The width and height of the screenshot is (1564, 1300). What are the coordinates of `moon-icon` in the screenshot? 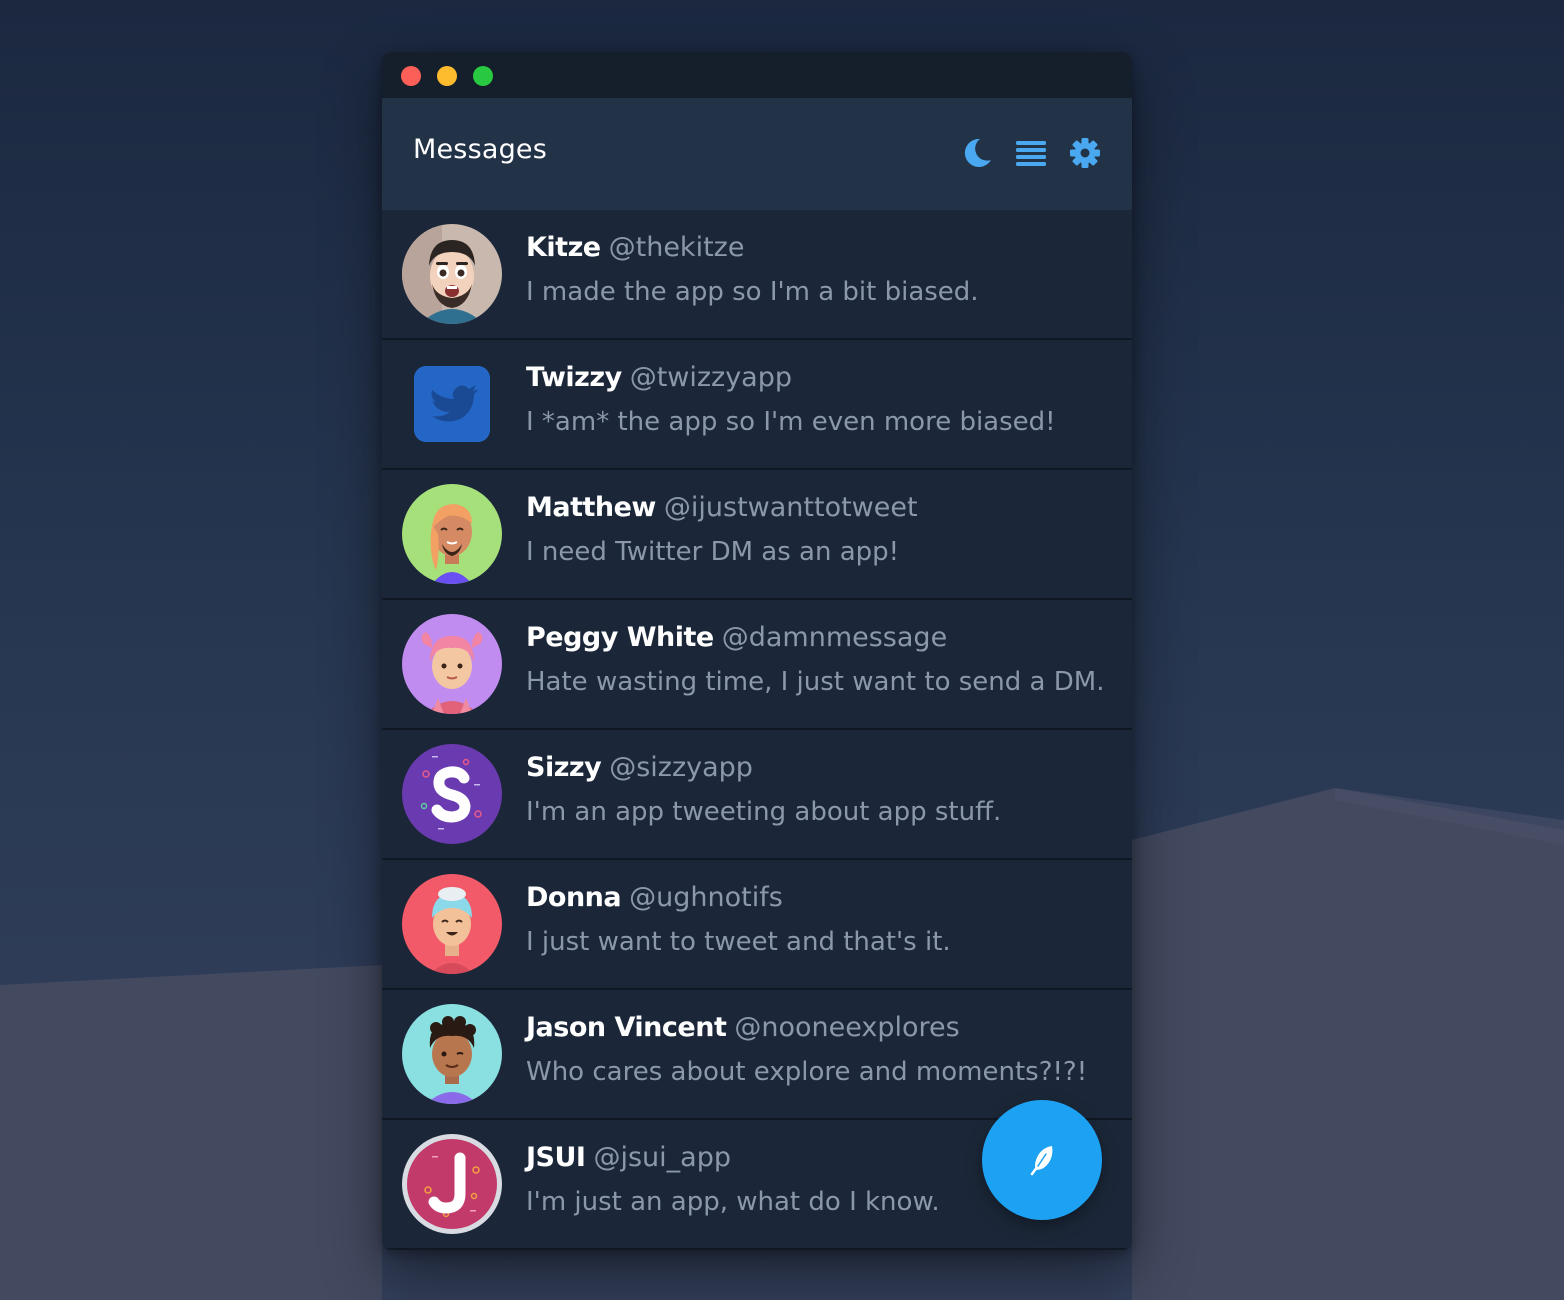 It's located at (976, 153).